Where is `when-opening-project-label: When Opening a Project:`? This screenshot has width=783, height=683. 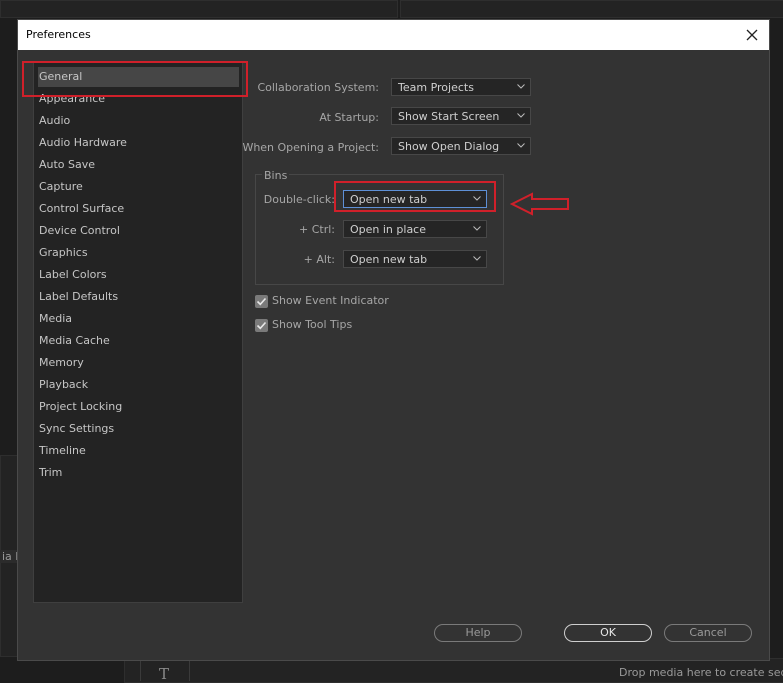 when-opening-project-label: When Opening a Project: is located at coordinates (310, 147).